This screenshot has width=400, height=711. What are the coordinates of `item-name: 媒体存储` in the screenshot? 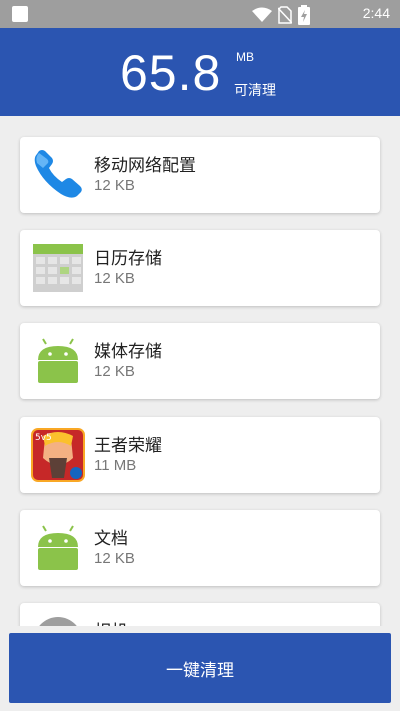 It's located at (128, 352).